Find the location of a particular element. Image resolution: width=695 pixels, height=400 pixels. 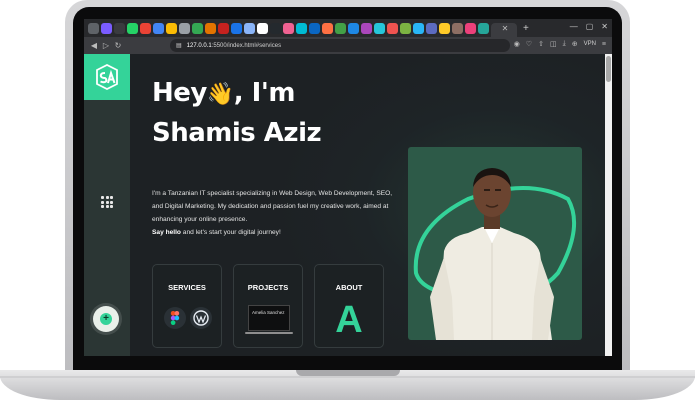

download-icon: ⤓ is located at coordinates (564, 44).